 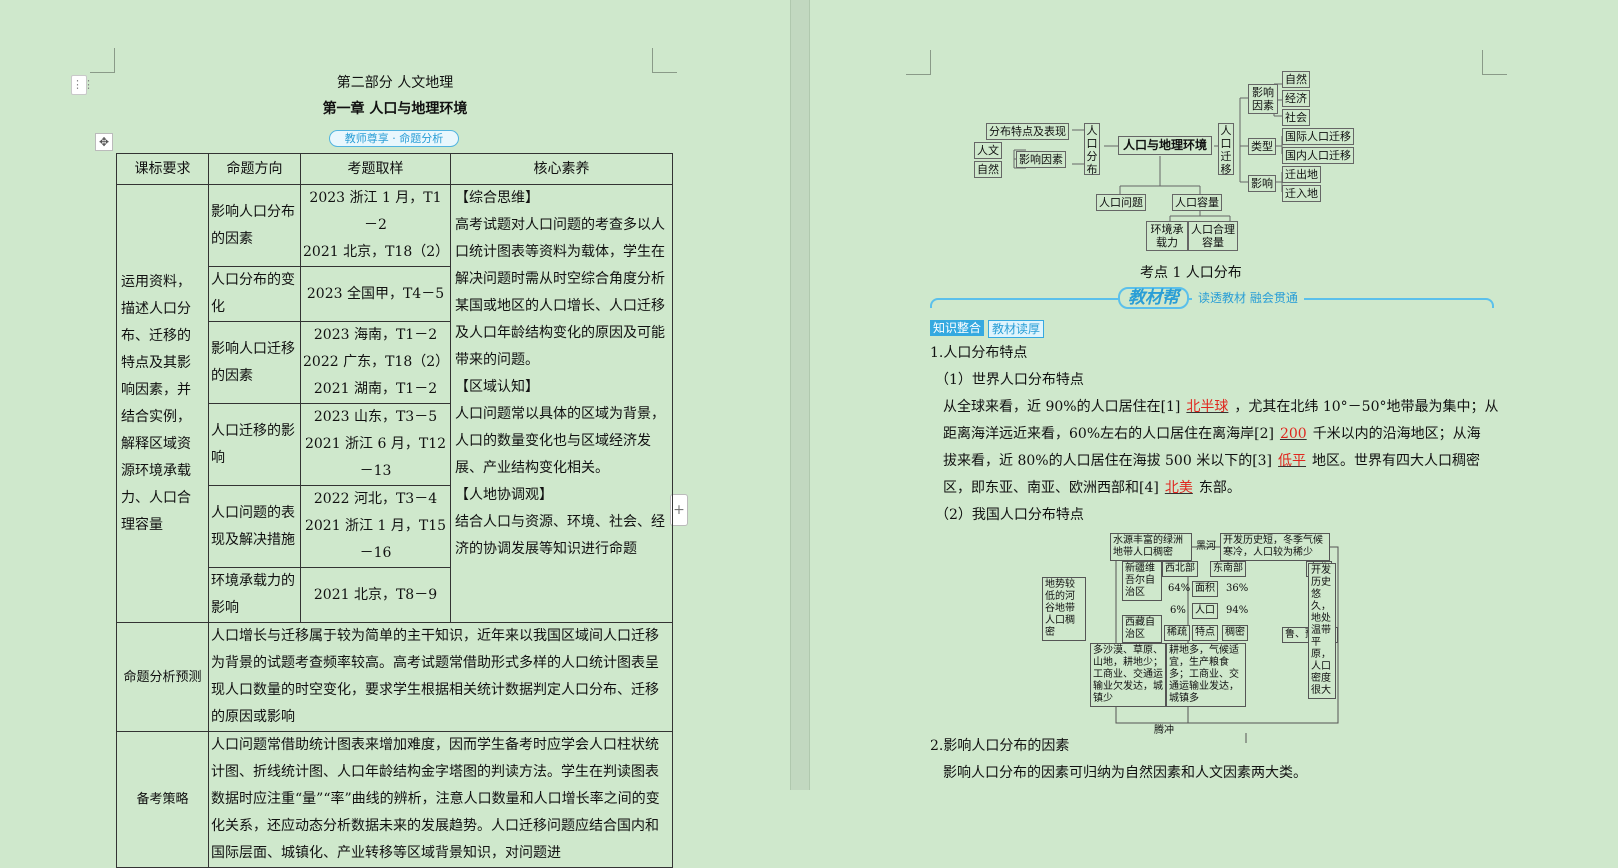 I want to click on cm-xinjiang: 新疆维吾尔自治区, so click(x=1142, y=581).